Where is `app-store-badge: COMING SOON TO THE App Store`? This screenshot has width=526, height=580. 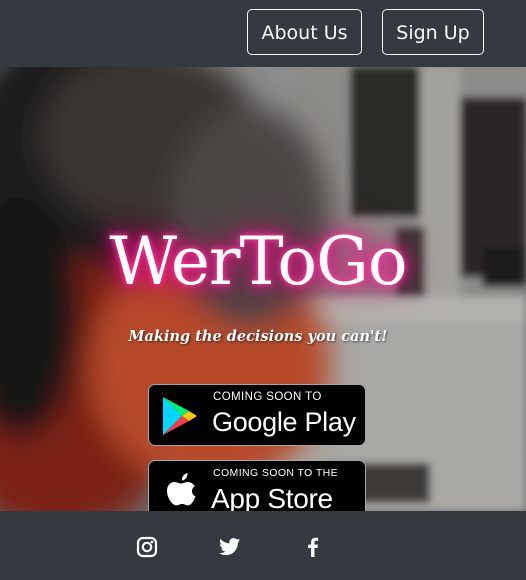 app-store-badge: COMING SOON TO THE App Store is located at coordinates (257, 485).